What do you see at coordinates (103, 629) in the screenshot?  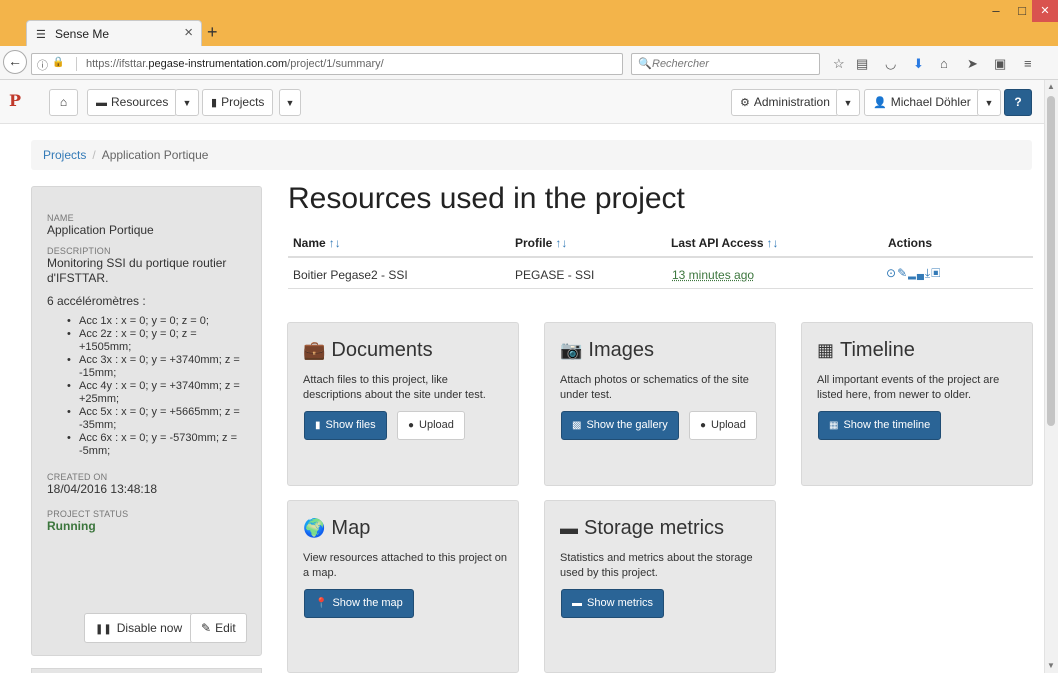 I see `pause-icon: ❚❚` at bounding box center [103, 629].